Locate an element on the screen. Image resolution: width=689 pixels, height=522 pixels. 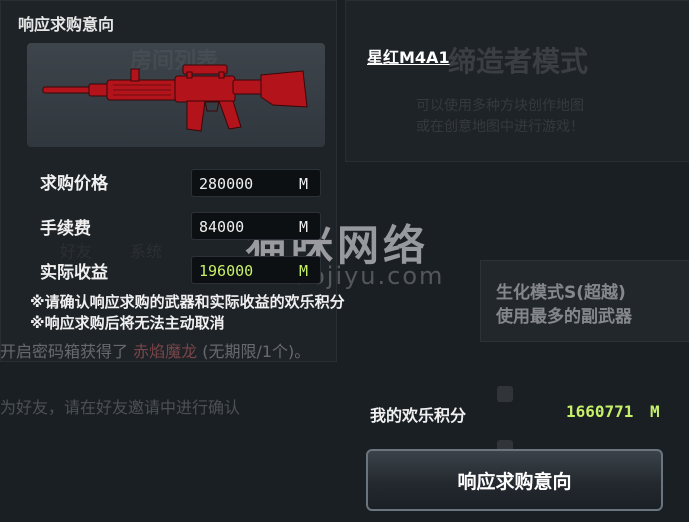
confirm-note: ※请确认响应求购的武器和实际收益的欢乐积分 is located at coordinates (187, 302).